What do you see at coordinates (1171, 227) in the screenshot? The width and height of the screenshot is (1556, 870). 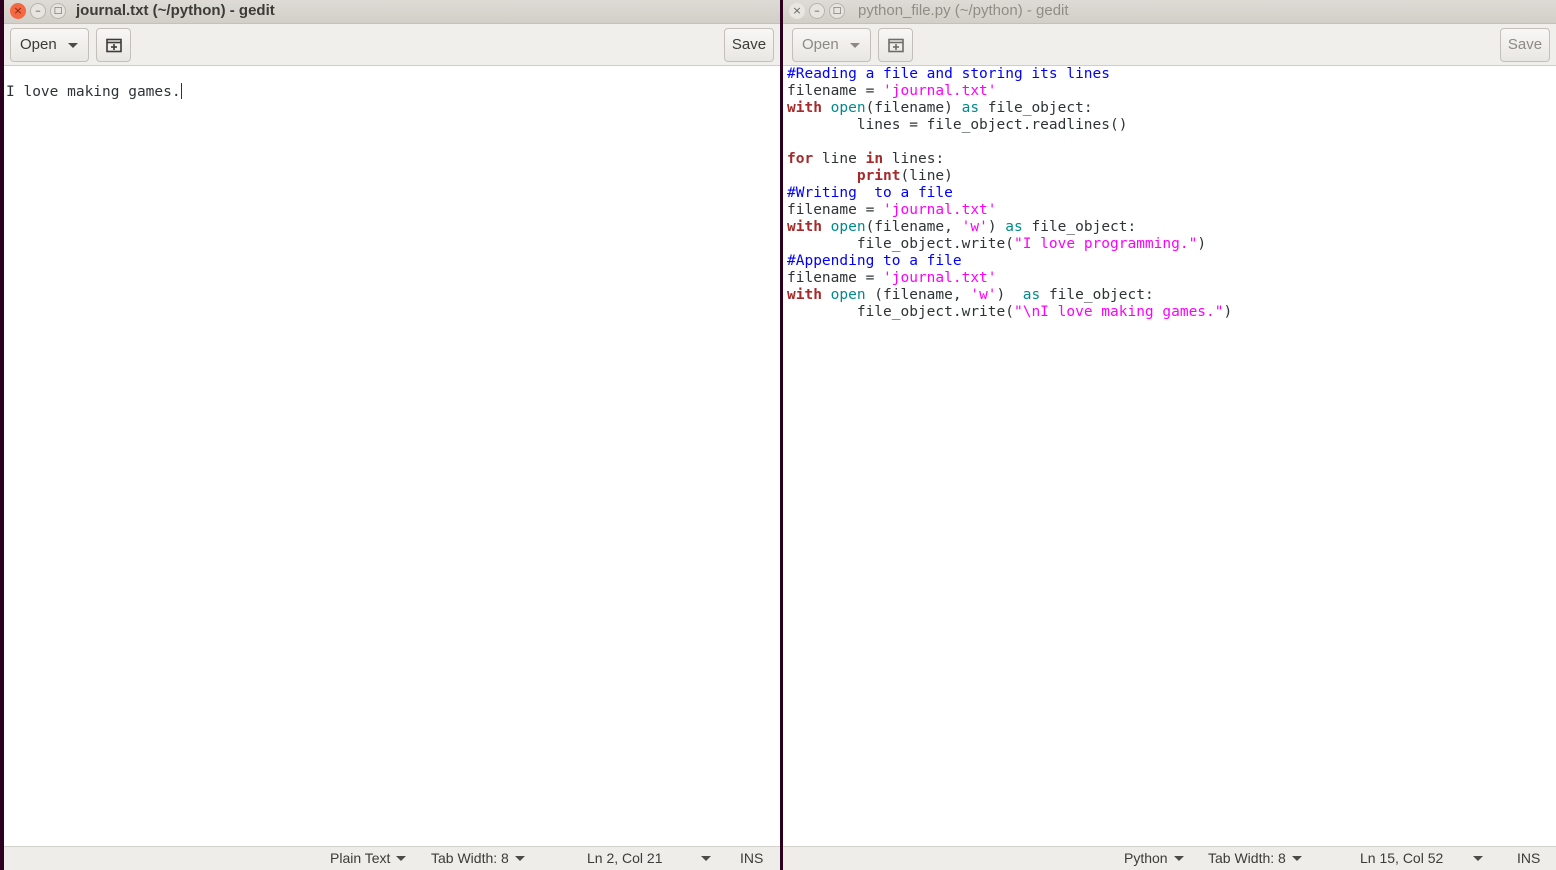 I see `code-line: with open(filename, 'w') as file_object:` at bounding box center [1171, 227].